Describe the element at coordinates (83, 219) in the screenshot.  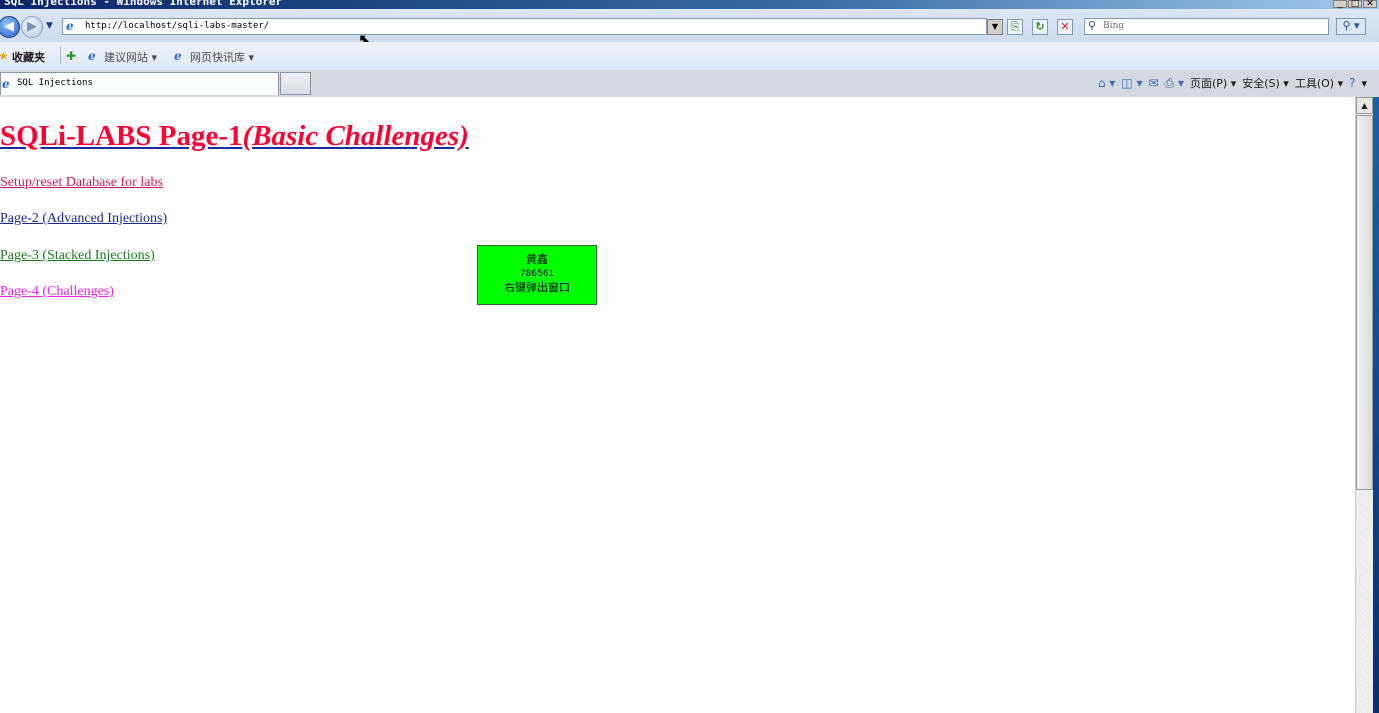
I see `page-2-link: Page-2 (Advanced Injections)` at that location.